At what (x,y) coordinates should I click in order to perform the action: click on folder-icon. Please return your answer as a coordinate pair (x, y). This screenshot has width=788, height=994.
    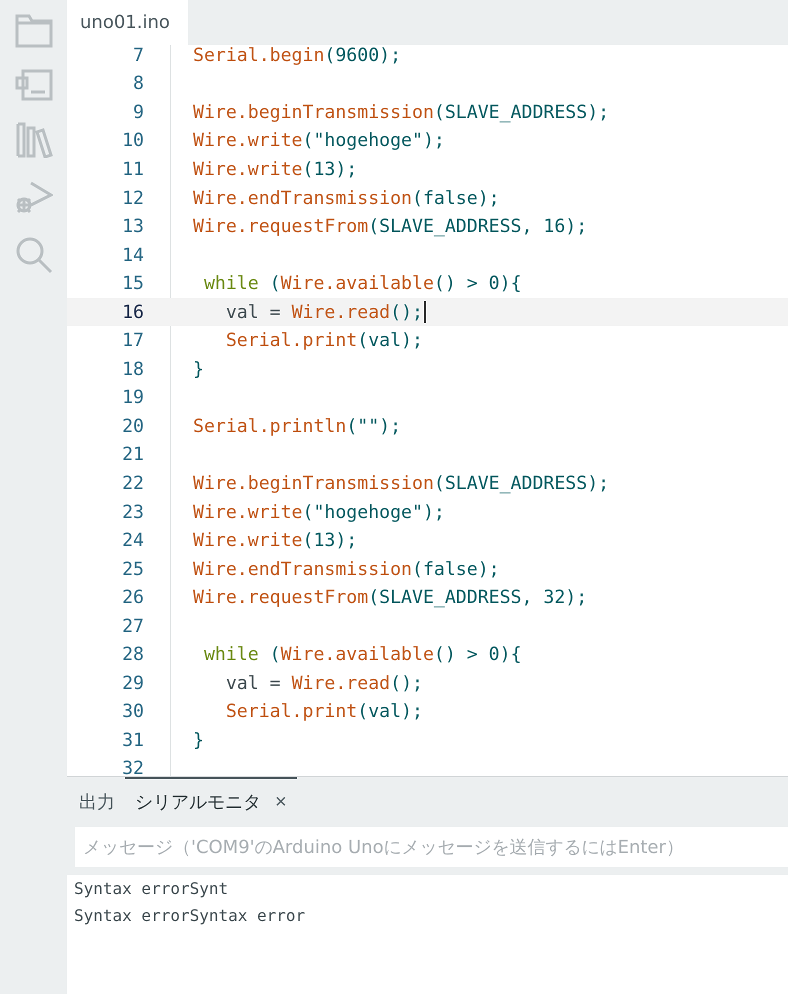
    Looking at the image, I should click on (33, 31).